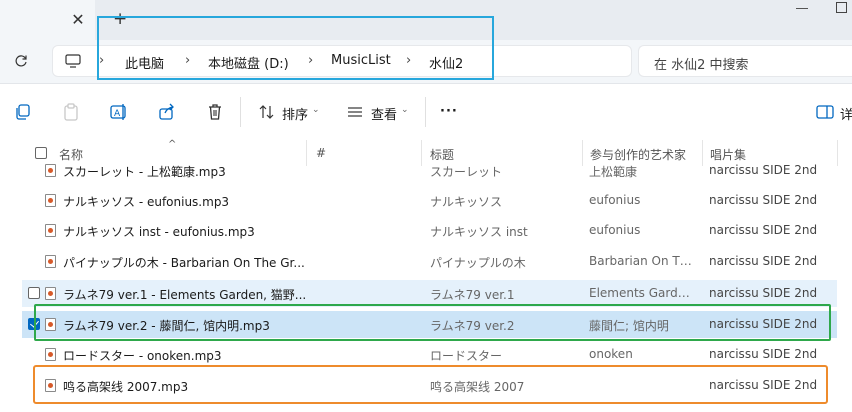  I want to click on sort-button: 排序, so click(295, 113).